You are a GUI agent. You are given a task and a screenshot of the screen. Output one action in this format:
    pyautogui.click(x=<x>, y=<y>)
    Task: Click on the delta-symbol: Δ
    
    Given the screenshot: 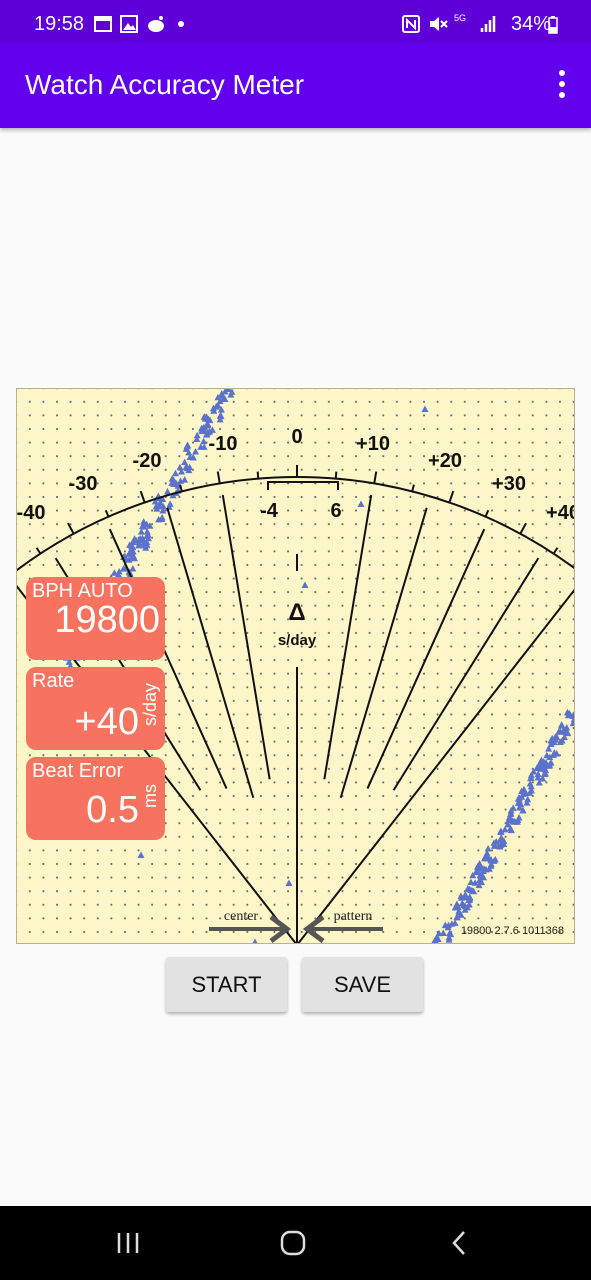 What is the action you would take?
    pyautogui.click(x=296, y=612)
    